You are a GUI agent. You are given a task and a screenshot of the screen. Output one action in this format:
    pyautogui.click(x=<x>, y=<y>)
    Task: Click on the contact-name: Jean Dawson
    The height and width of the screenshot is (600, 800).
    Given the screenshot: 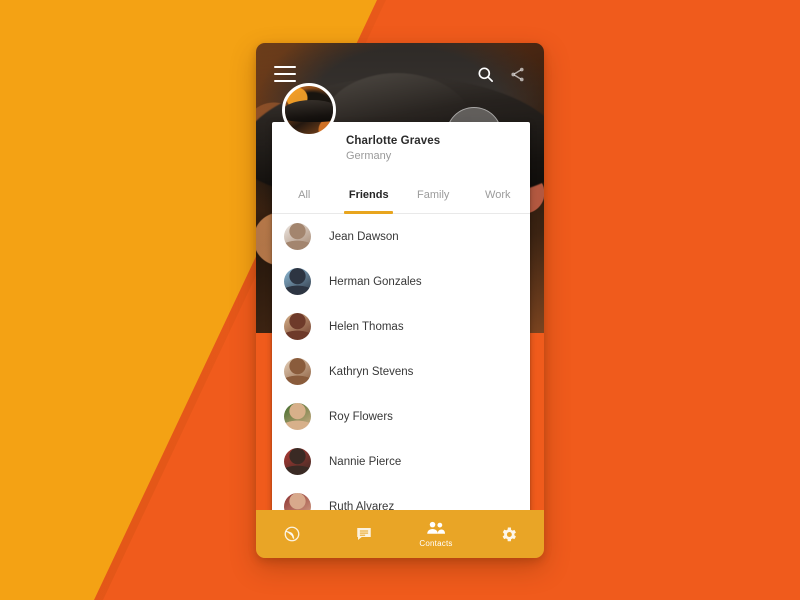 What is the action you would take?
    pyautogui.click(x=364, y=236)
    